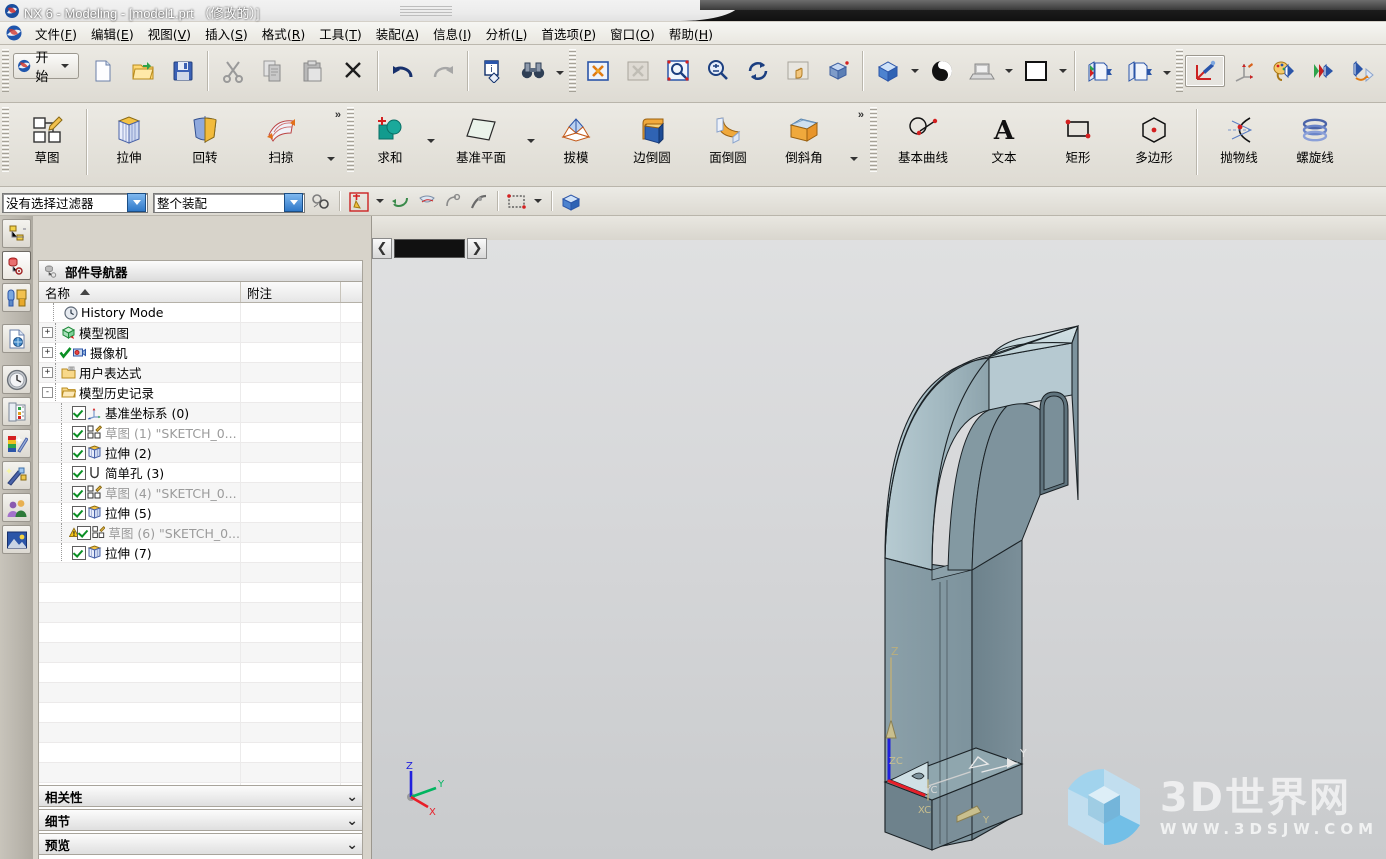 The image size is (1386, 859). Describe the element at coordinates (16, 338) in the screenshot. I see `sidebar-item-html-help` at that location.